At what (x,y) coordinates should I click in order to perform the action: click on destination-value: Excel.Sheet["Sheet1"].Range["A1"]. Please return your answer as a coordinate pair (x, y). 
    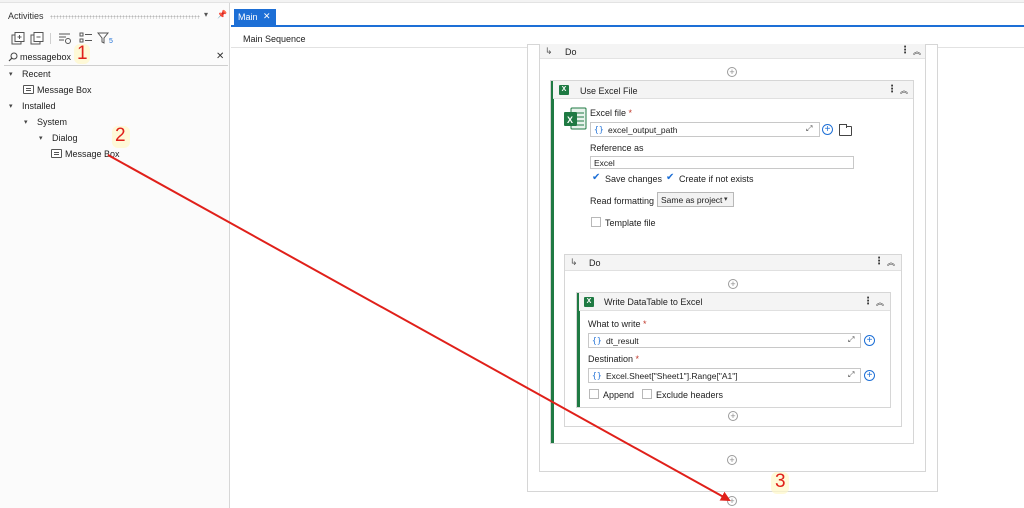
    Looking at the image, I should click on (672, 376).